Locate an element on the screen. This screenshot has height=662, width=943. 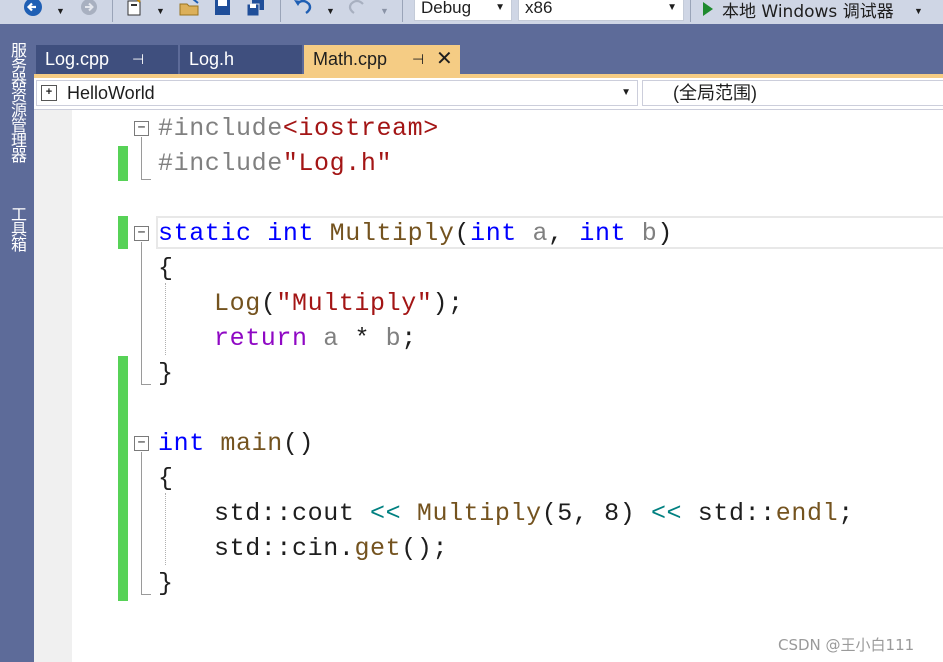
configuration-select: Debug ▼ is located at coordinates (463, 10).